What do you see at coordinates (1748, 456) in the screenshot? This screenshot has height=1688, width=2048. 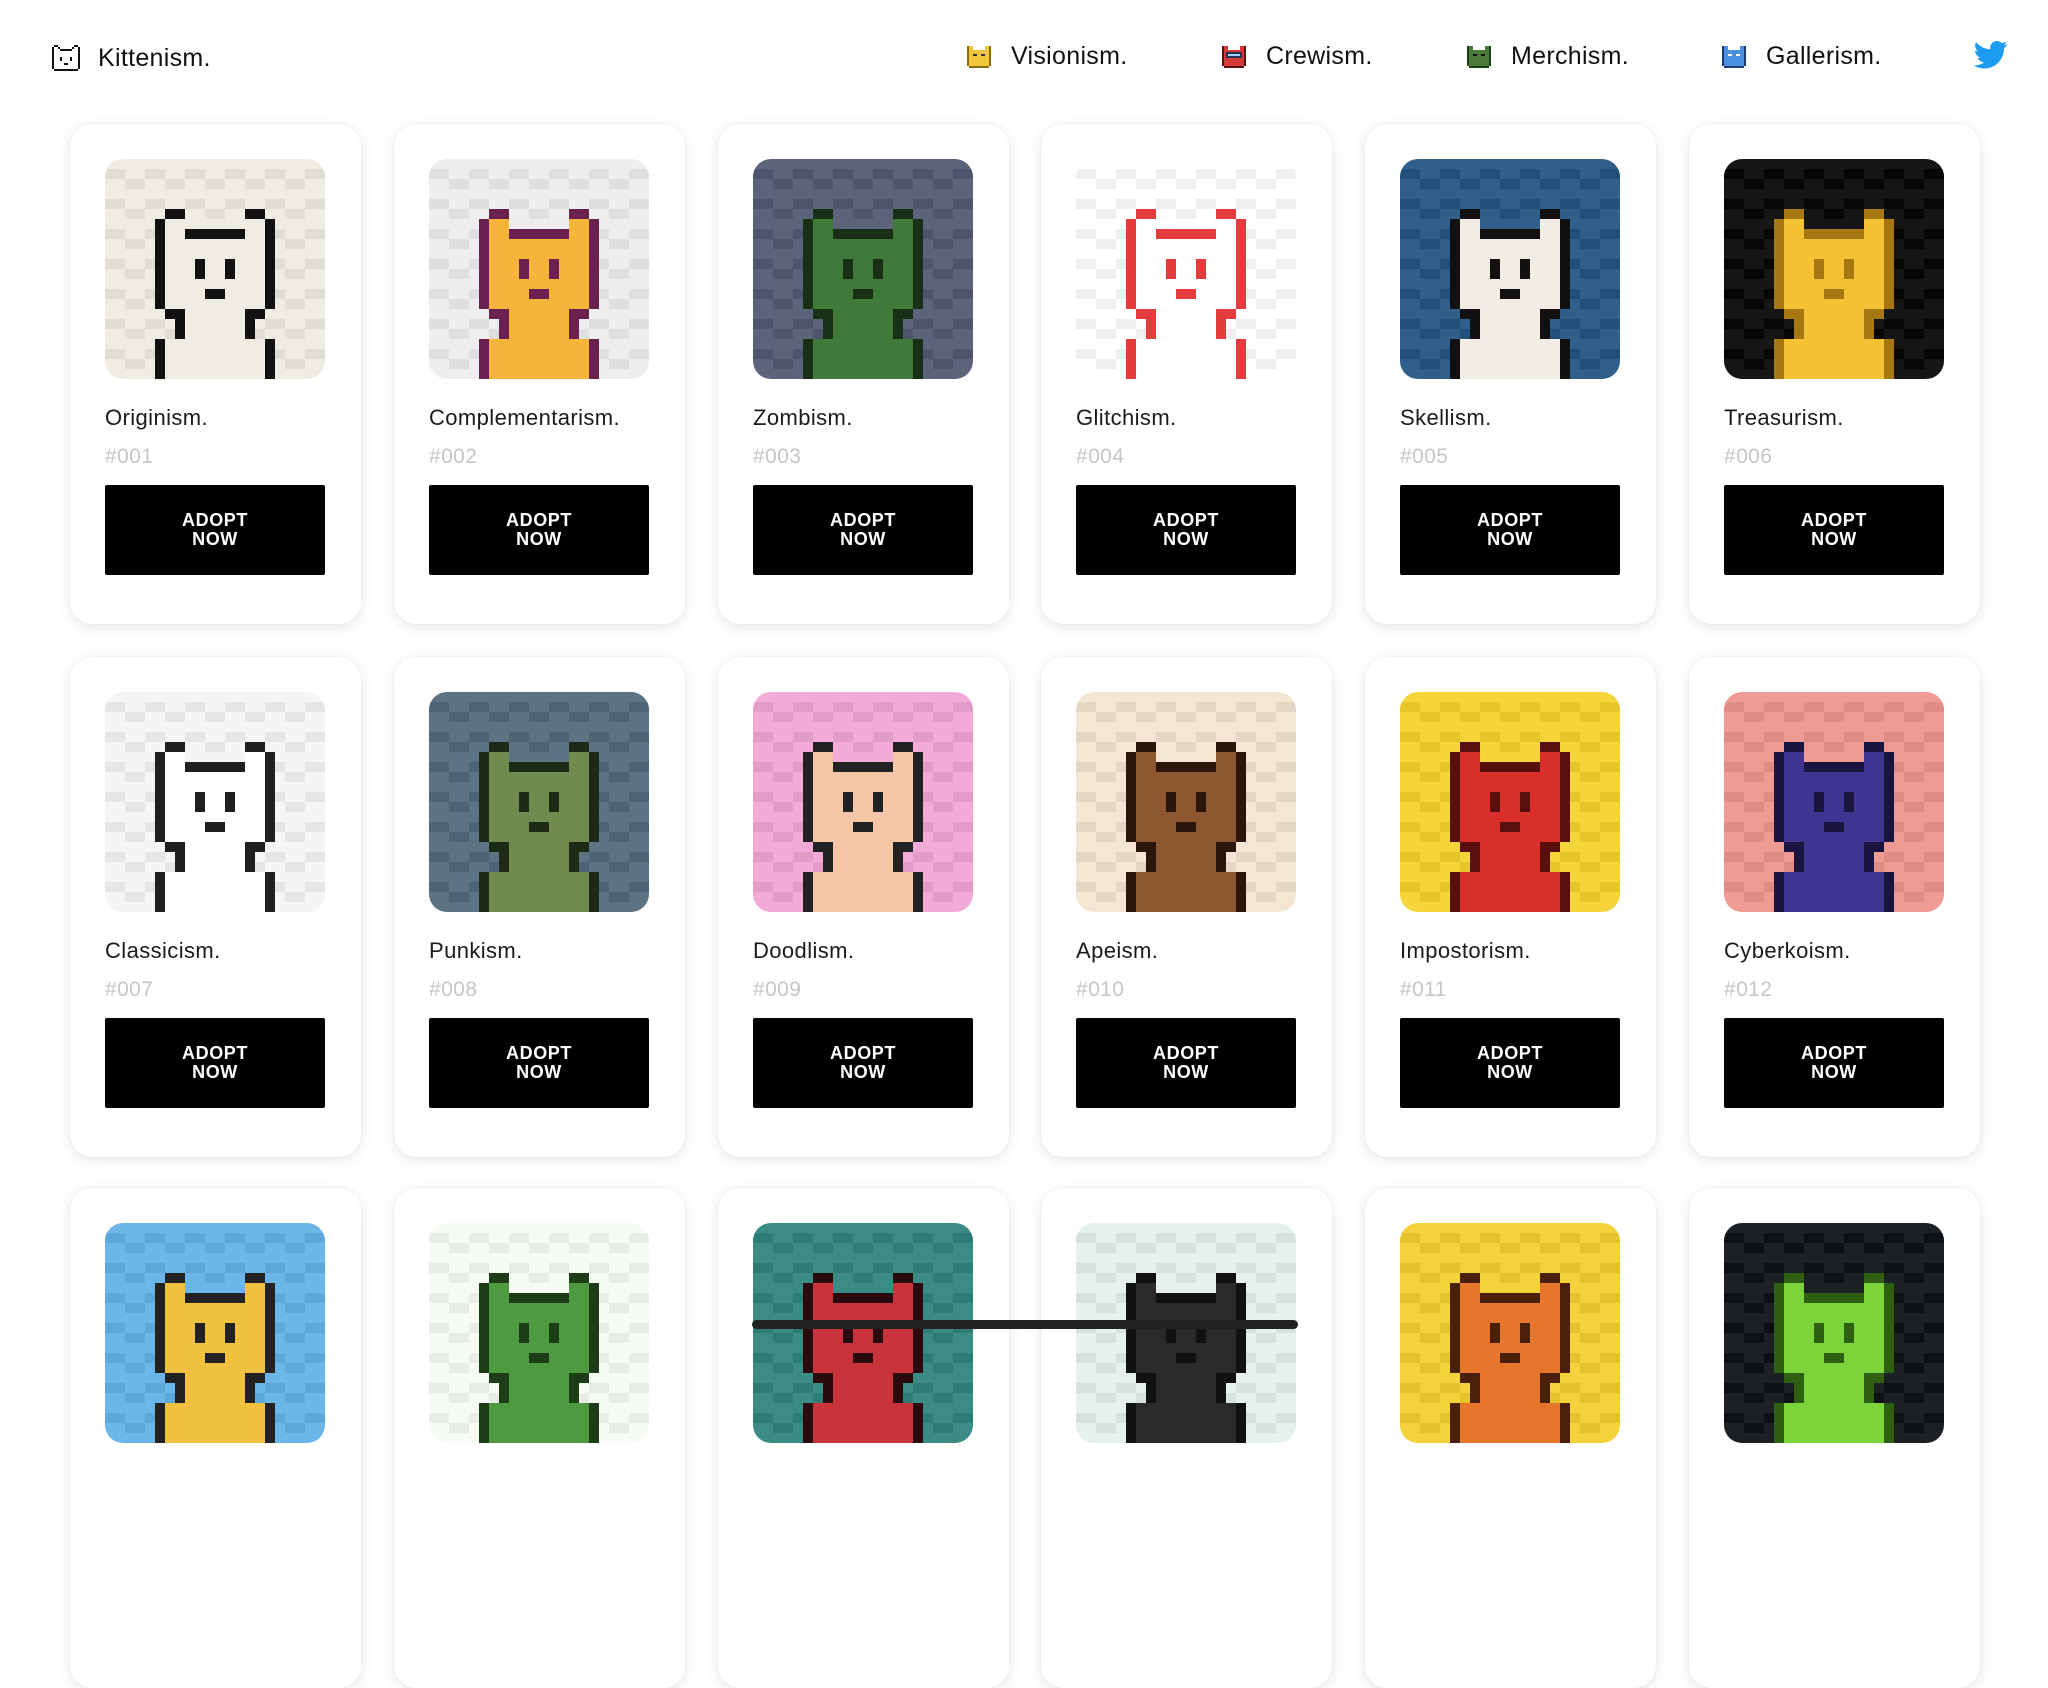 I see `kitten-number: #006` at bounding box center [1748, 456].